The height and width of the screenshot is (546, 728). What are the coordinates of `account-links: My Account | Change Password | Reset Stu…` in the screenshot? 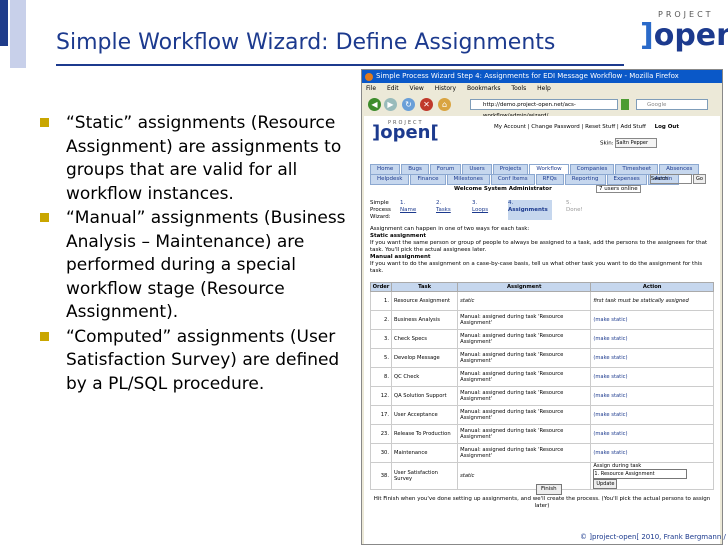 It's located at (586, 127).